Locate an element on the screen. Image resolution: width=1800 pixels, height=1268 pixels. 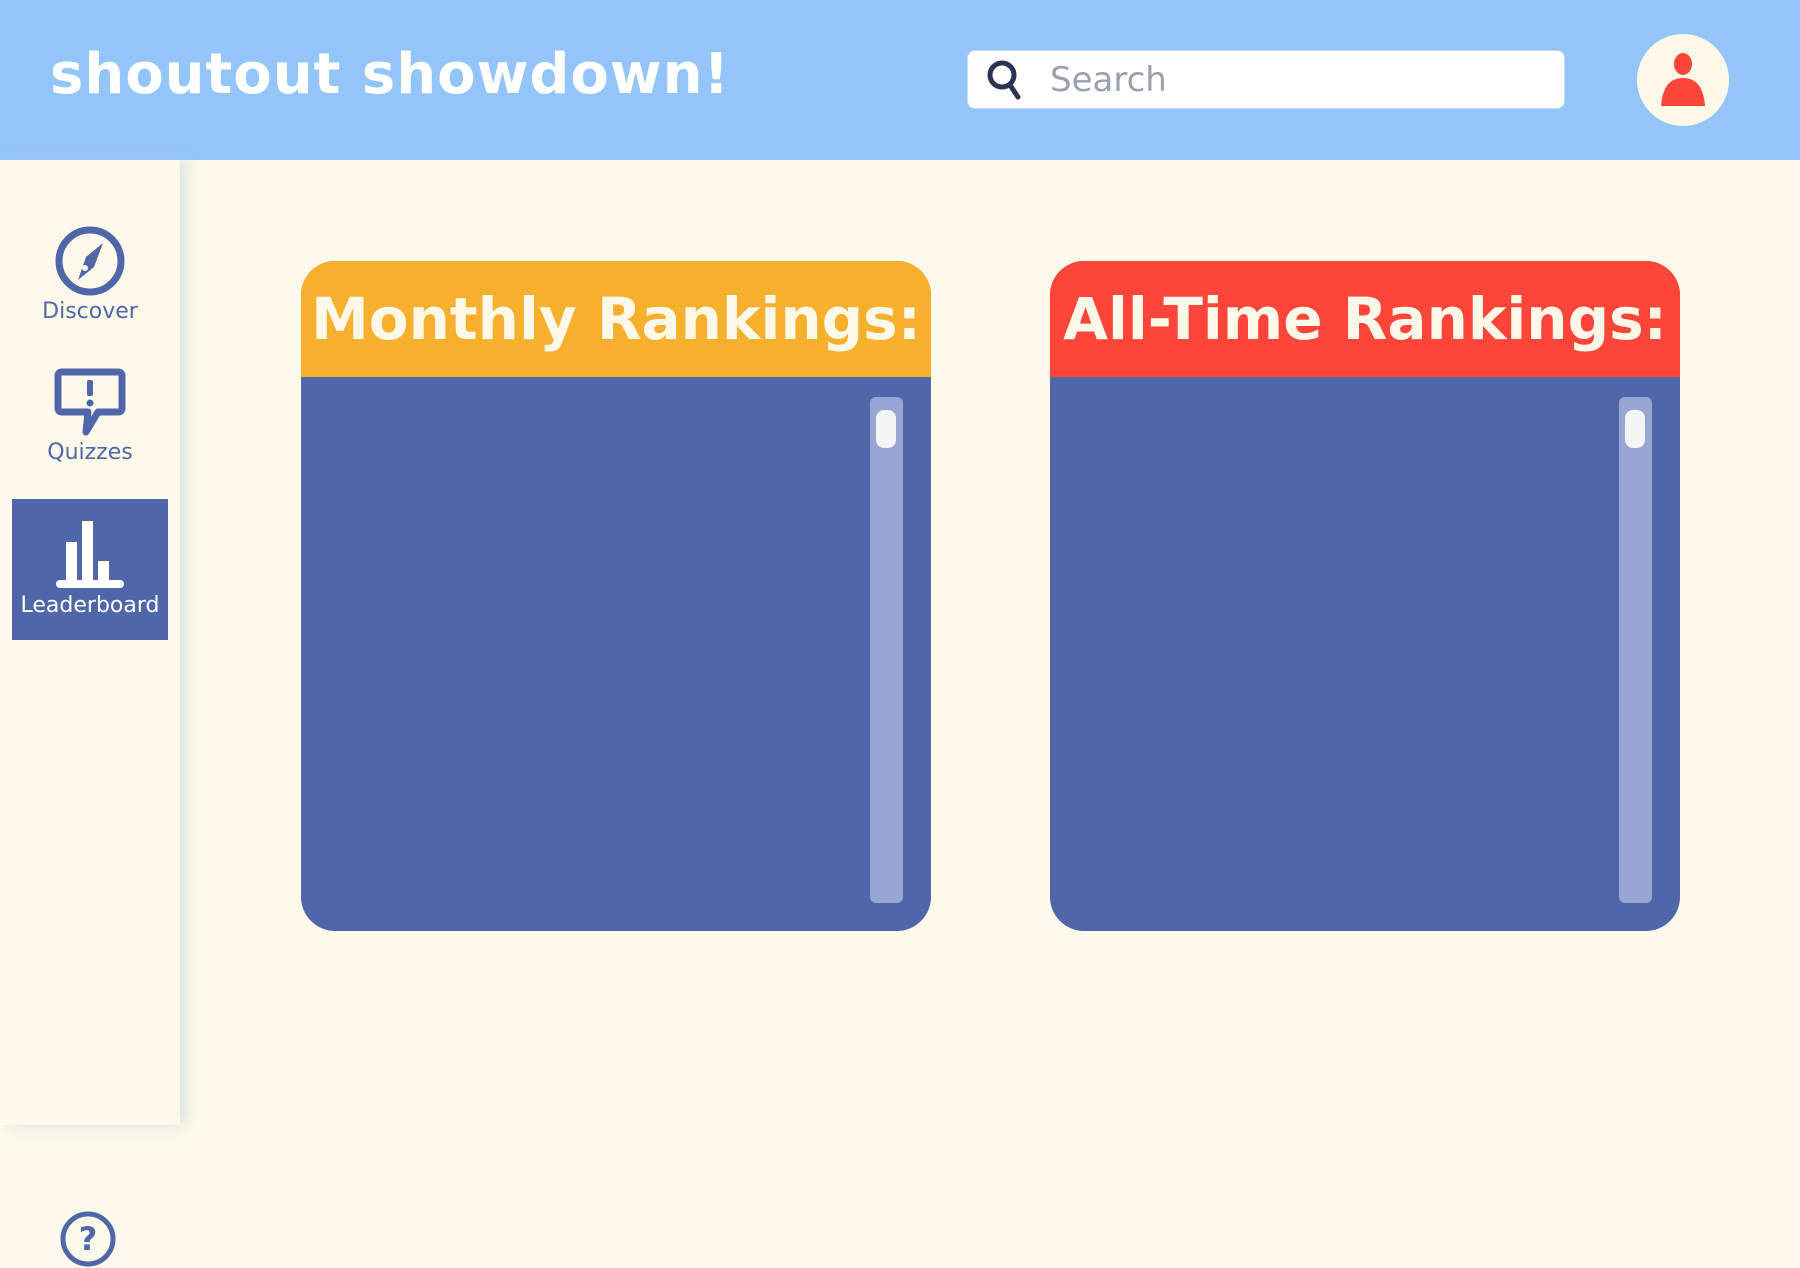
search-bar is located at coordinates (1266, 79).